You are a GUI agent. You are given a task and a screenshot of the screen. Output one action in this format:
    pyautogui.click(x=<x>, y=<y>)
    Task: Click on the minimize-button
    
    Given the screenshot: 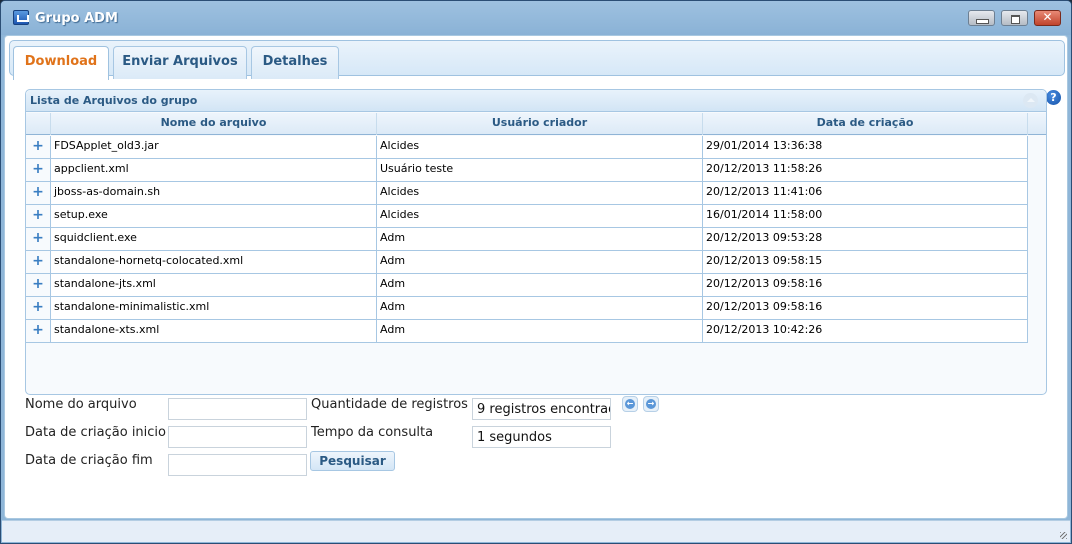 What is the action you would take?
    pyautogui.click(x=981, y=18)
    